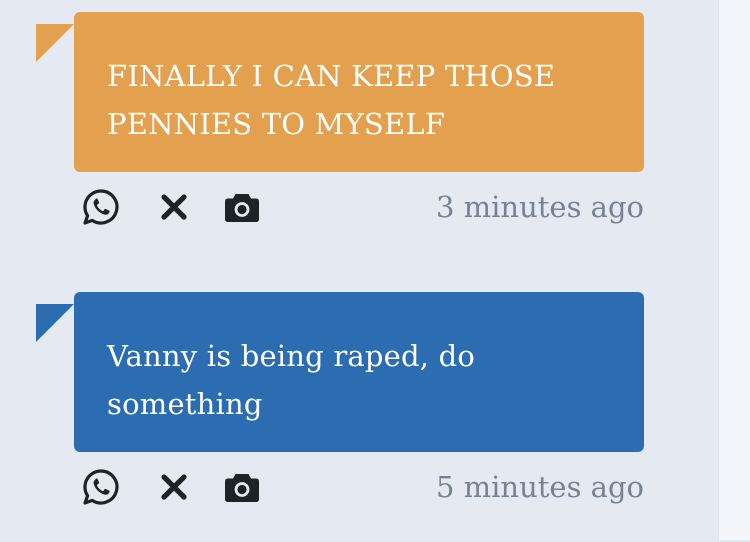  What do you see at coordinates (539, 487) in the screenshot?
I see `timestamp: 5 minutes ago` at bounding box center [539, 487].